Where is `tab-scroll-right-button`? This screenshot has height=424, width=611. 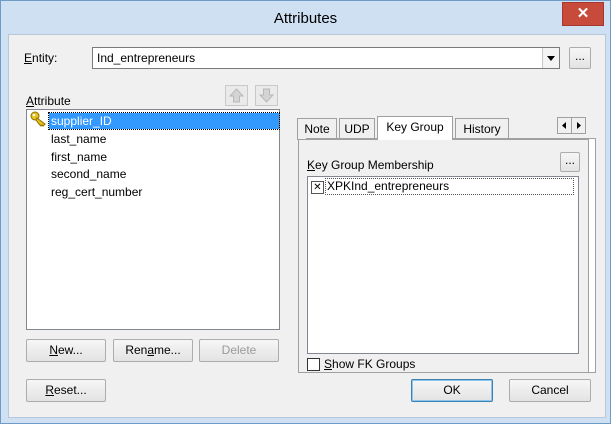
tab-scroll-right-button is located at coordinates (578, 125).